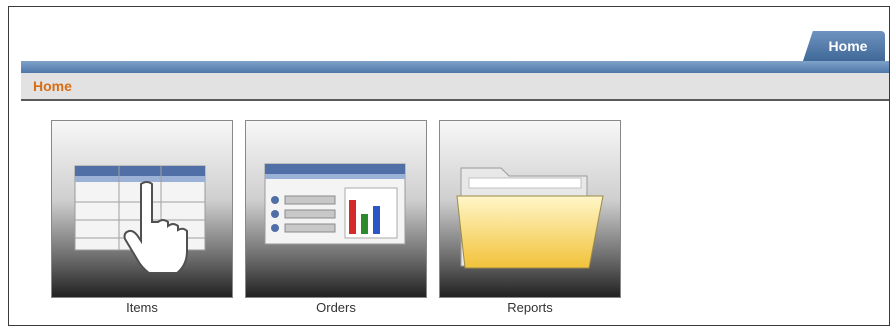  Describe the element at coordinates (848, 46) in the screenshot. I see `tab-home-label: Home` at that location.